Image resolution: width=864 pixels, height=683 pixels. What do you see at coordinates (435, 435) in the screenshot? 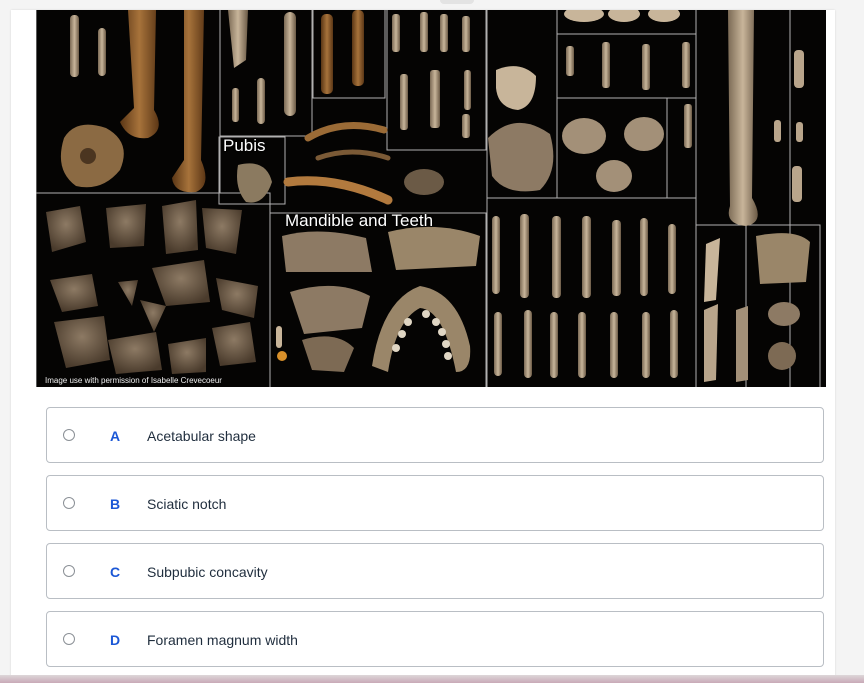
I see `answer-option-a: A Acetabular shape` at bounding box center [435, 435].